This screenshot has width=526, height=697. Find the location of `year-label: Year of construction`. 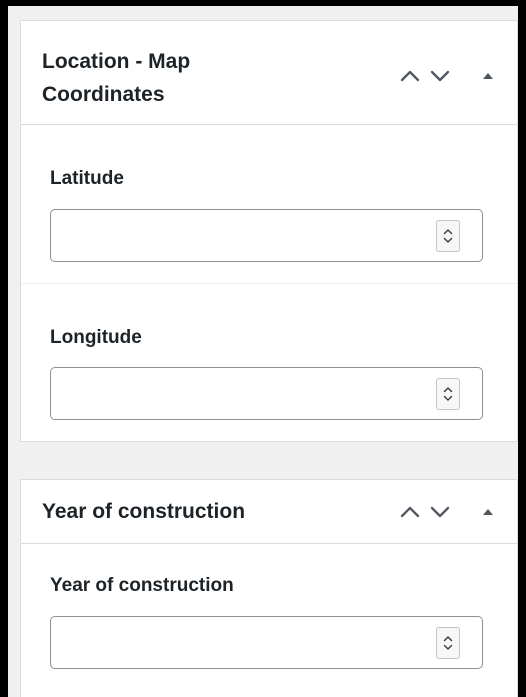

year-label: Year of construction is located at coordinates (142, 585).